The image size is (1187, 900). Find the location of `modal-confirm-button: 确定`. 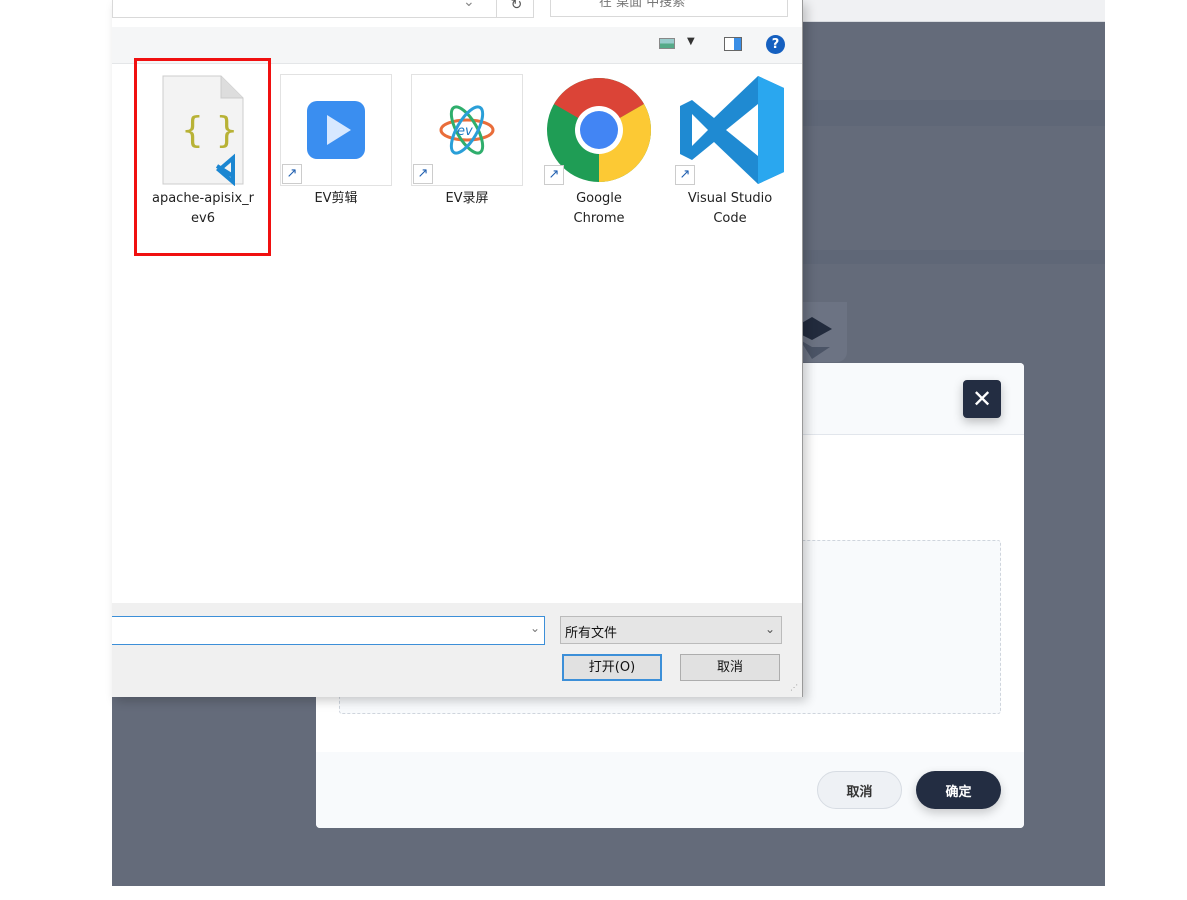

modal-confirm-button: 确定 is located at coordinates (958, 790).